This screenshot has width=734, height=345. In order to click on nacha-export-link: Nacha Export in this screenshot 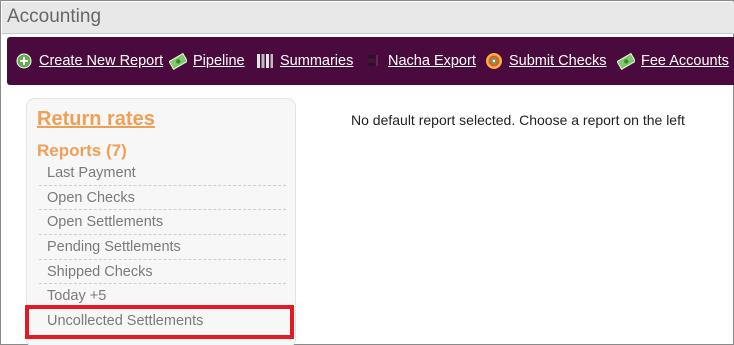, I will do `click(420, 61)`.